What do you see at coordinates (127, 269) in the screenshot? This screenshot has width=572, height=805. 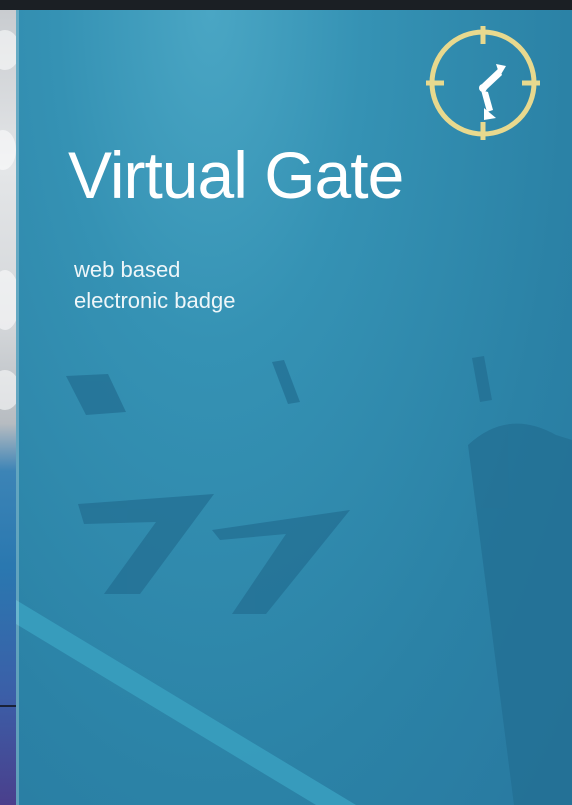 I see `subtitle-line-1: web based` at bounding box center [127, 269].